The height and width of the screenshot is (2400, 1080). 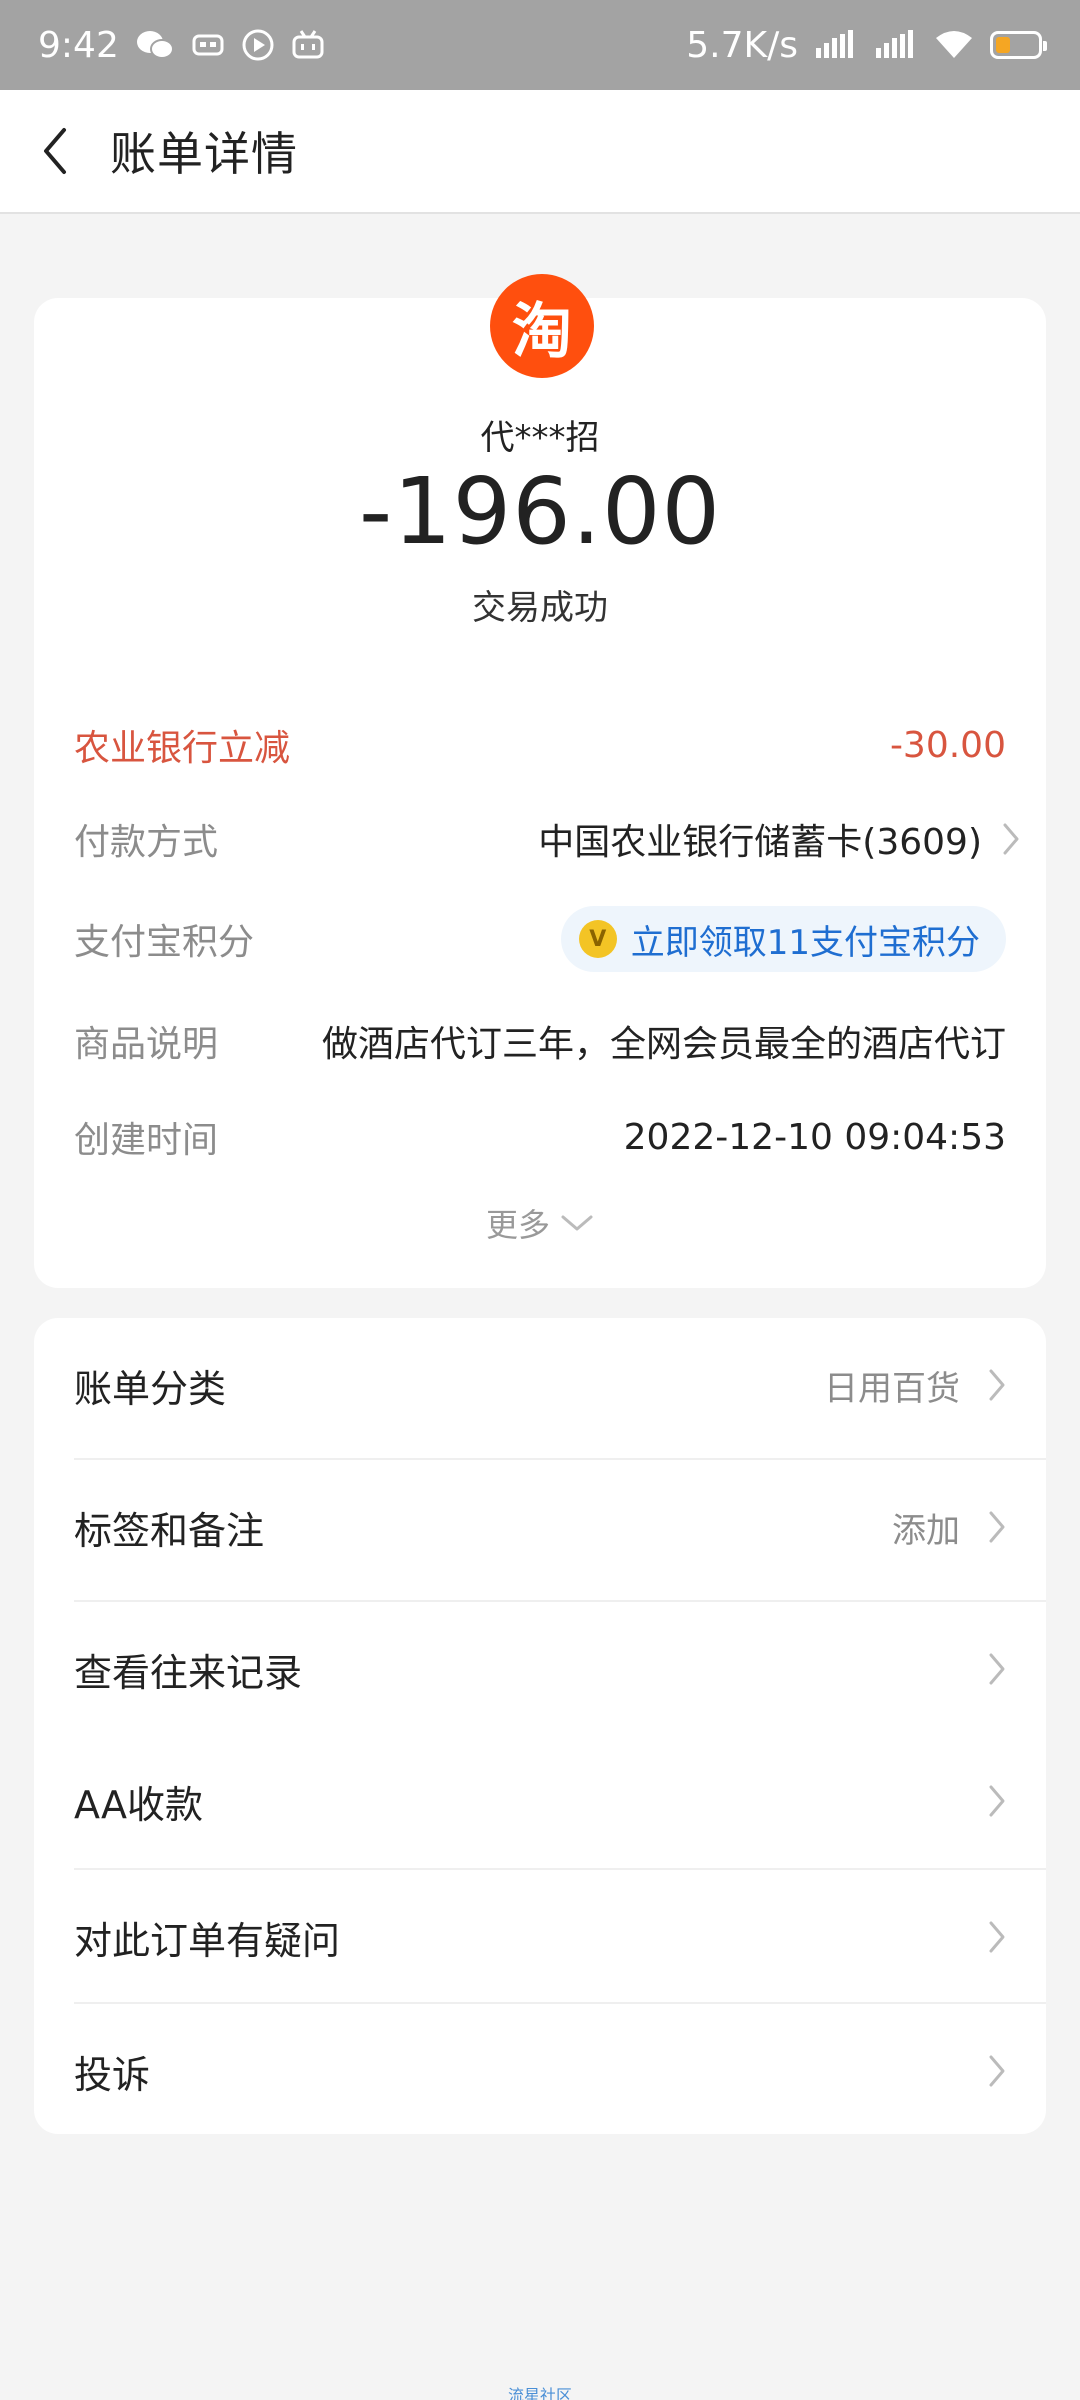 I want to click on question-label: 对此订单有疑问, so click(x=207, y=1940).